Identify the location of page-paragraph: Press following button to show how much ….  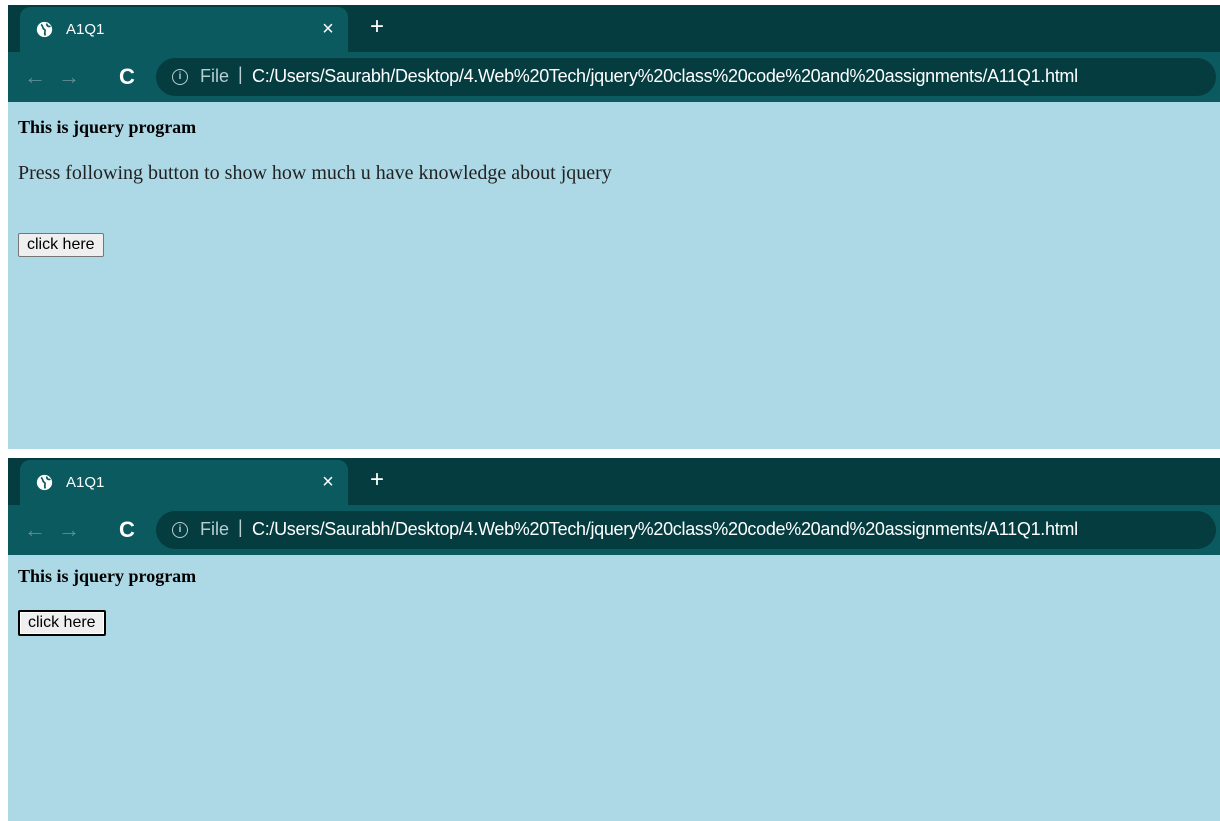
(315, 173).